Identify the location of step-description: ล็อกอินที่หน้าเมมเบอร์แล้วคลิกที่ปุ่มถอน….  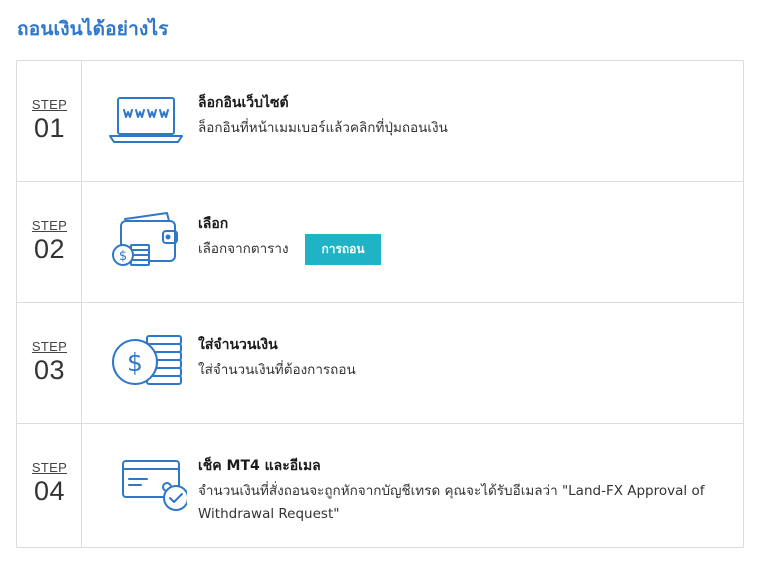
(323, 128).